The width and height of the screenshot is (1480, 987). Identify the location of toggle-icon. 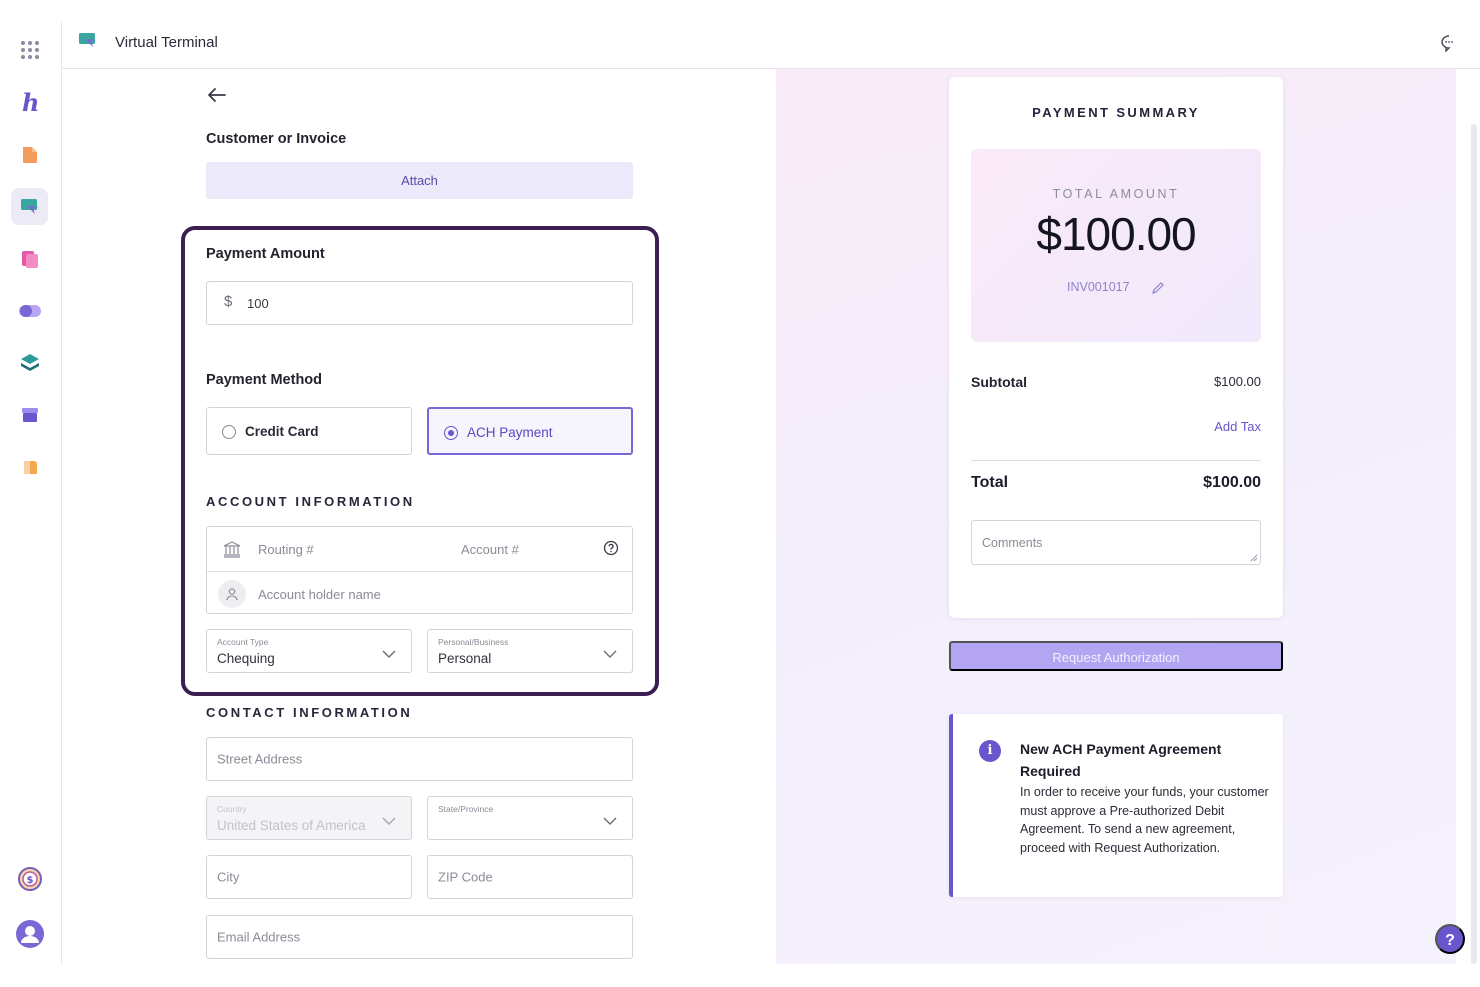
(29, 310).